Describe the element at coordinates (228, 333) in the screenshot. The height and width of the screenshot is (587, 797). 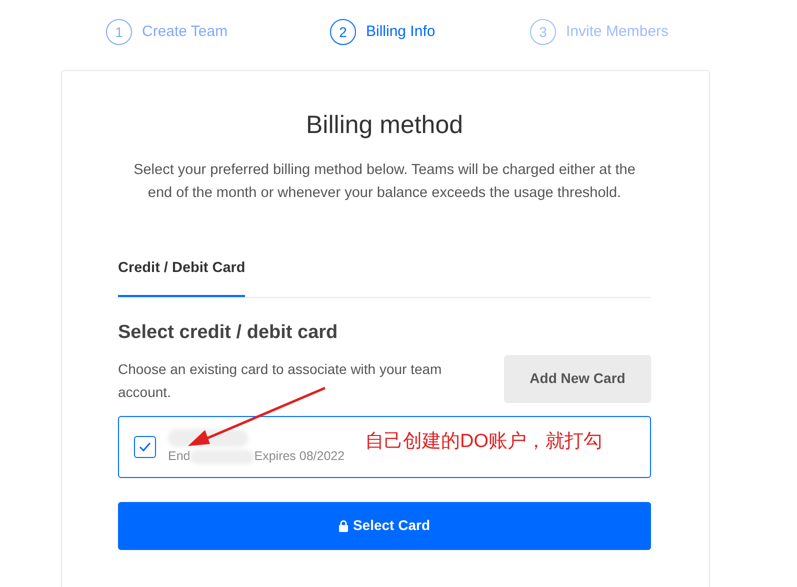
I see `section-title: Select credit / debit card` at that location.